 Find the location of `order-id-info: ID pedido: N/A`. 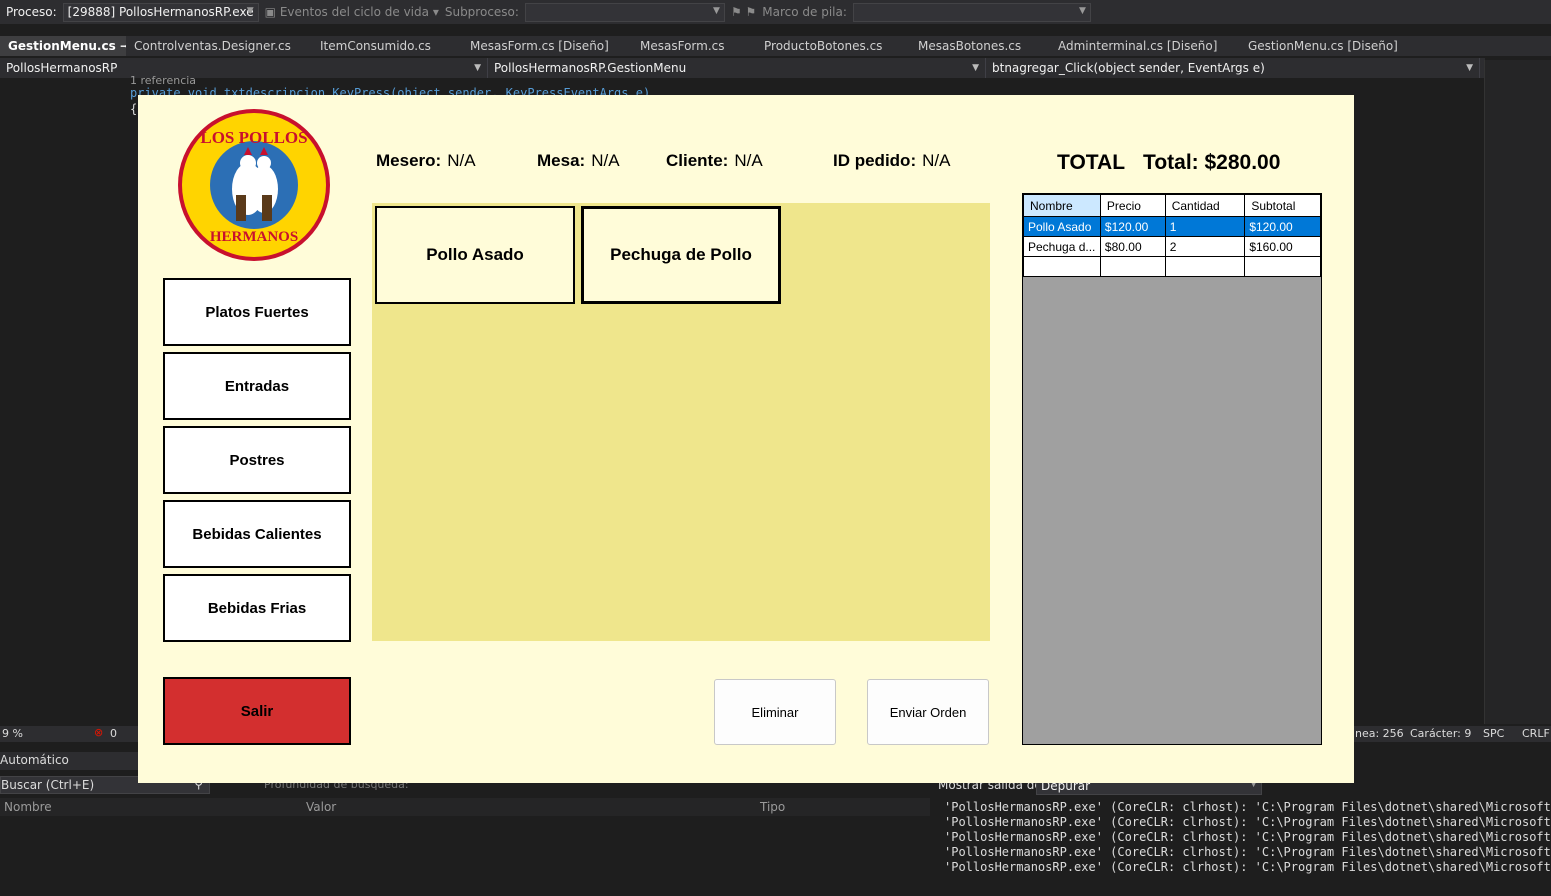

order-id-info: ID pedido: N/A is located at coordinates (891, 161).